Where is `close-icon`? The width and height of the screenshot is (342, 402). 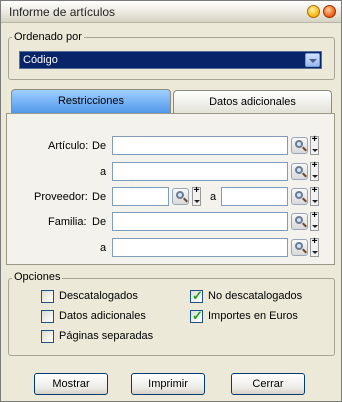 close-icon is located at coordinates (329, 11).